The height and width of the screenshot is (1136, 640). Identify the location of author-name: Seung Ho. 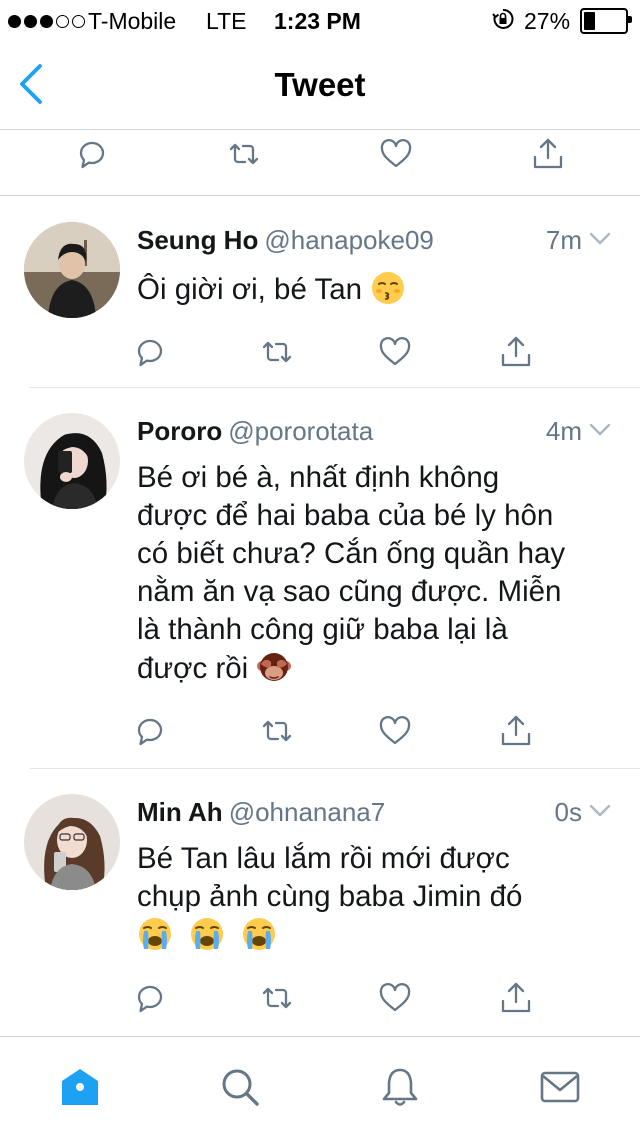
(197, 240).